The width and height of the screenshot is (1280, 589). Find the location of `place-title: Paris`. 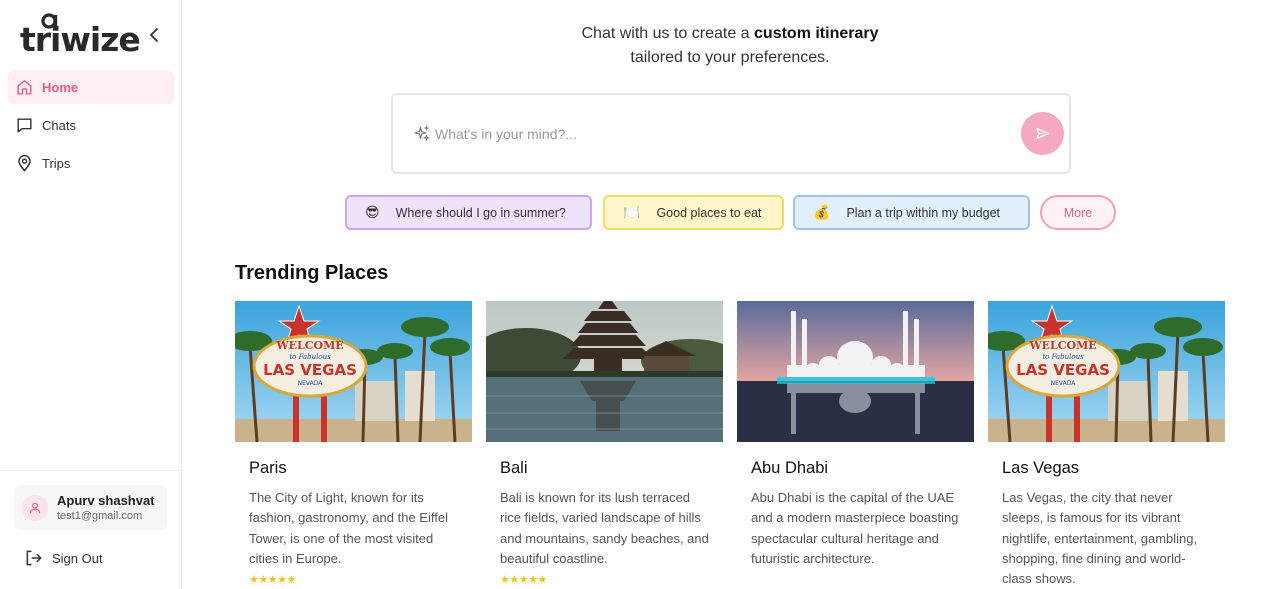

place-title: Paris is located at coordinates (268, 468).